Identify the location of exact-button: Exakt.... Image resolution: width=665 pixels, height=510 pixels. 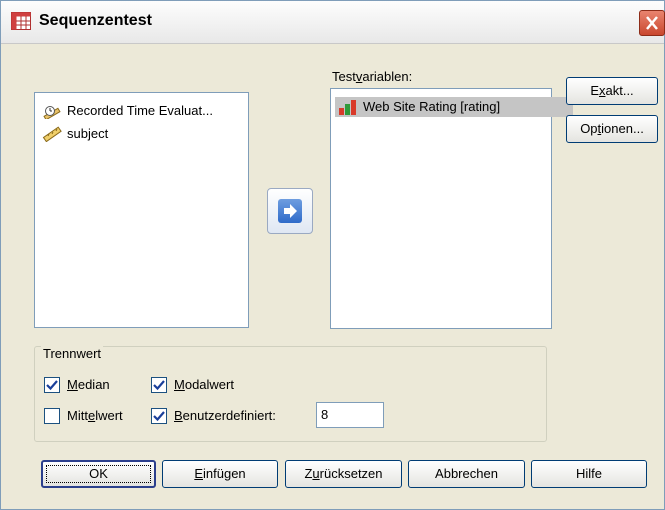
(612, 91).